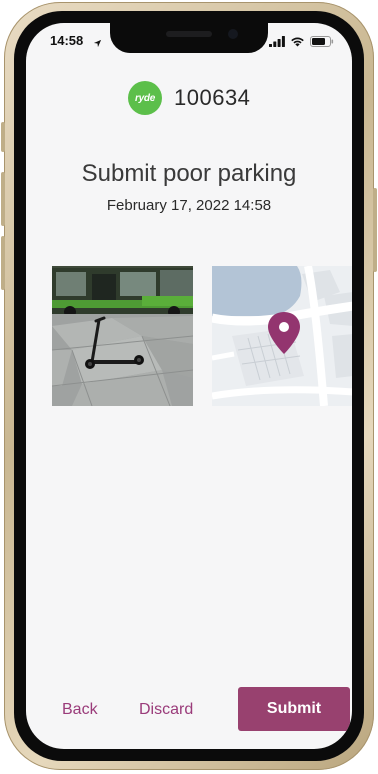  What do you see at coordinates (282, 336) in the screenshot?
I see `location-map` at bounding box center [282, 336].